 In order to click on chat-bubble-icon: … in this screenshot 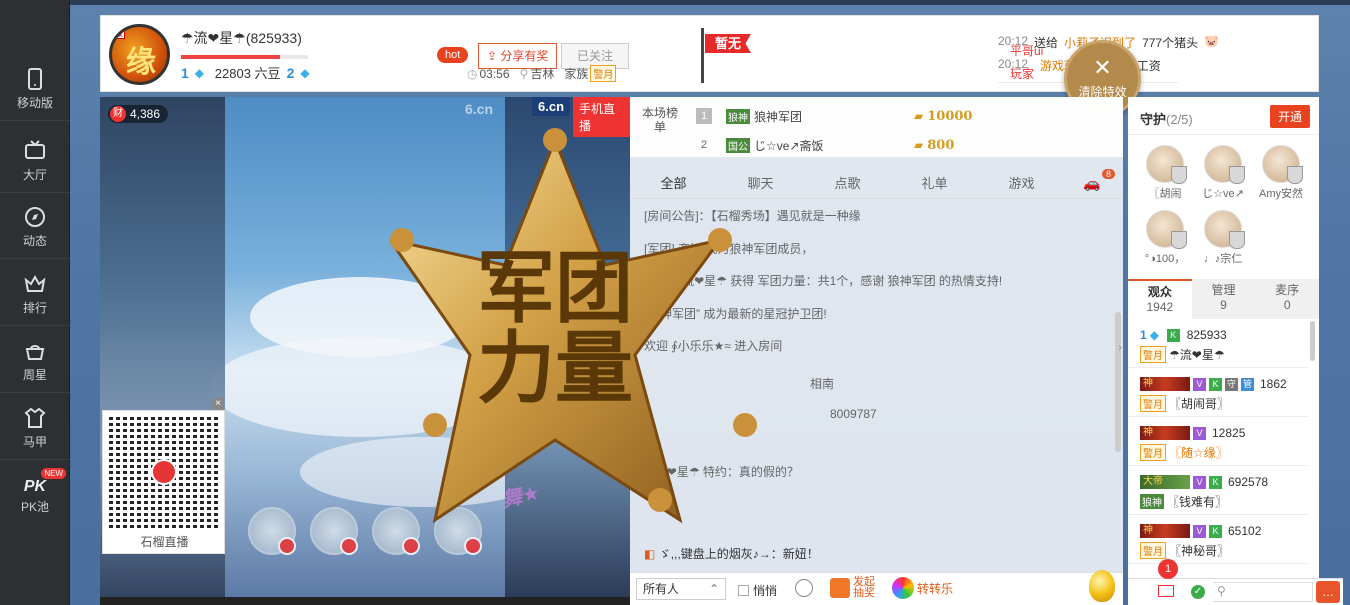, I will do `click(1328, 592)`.